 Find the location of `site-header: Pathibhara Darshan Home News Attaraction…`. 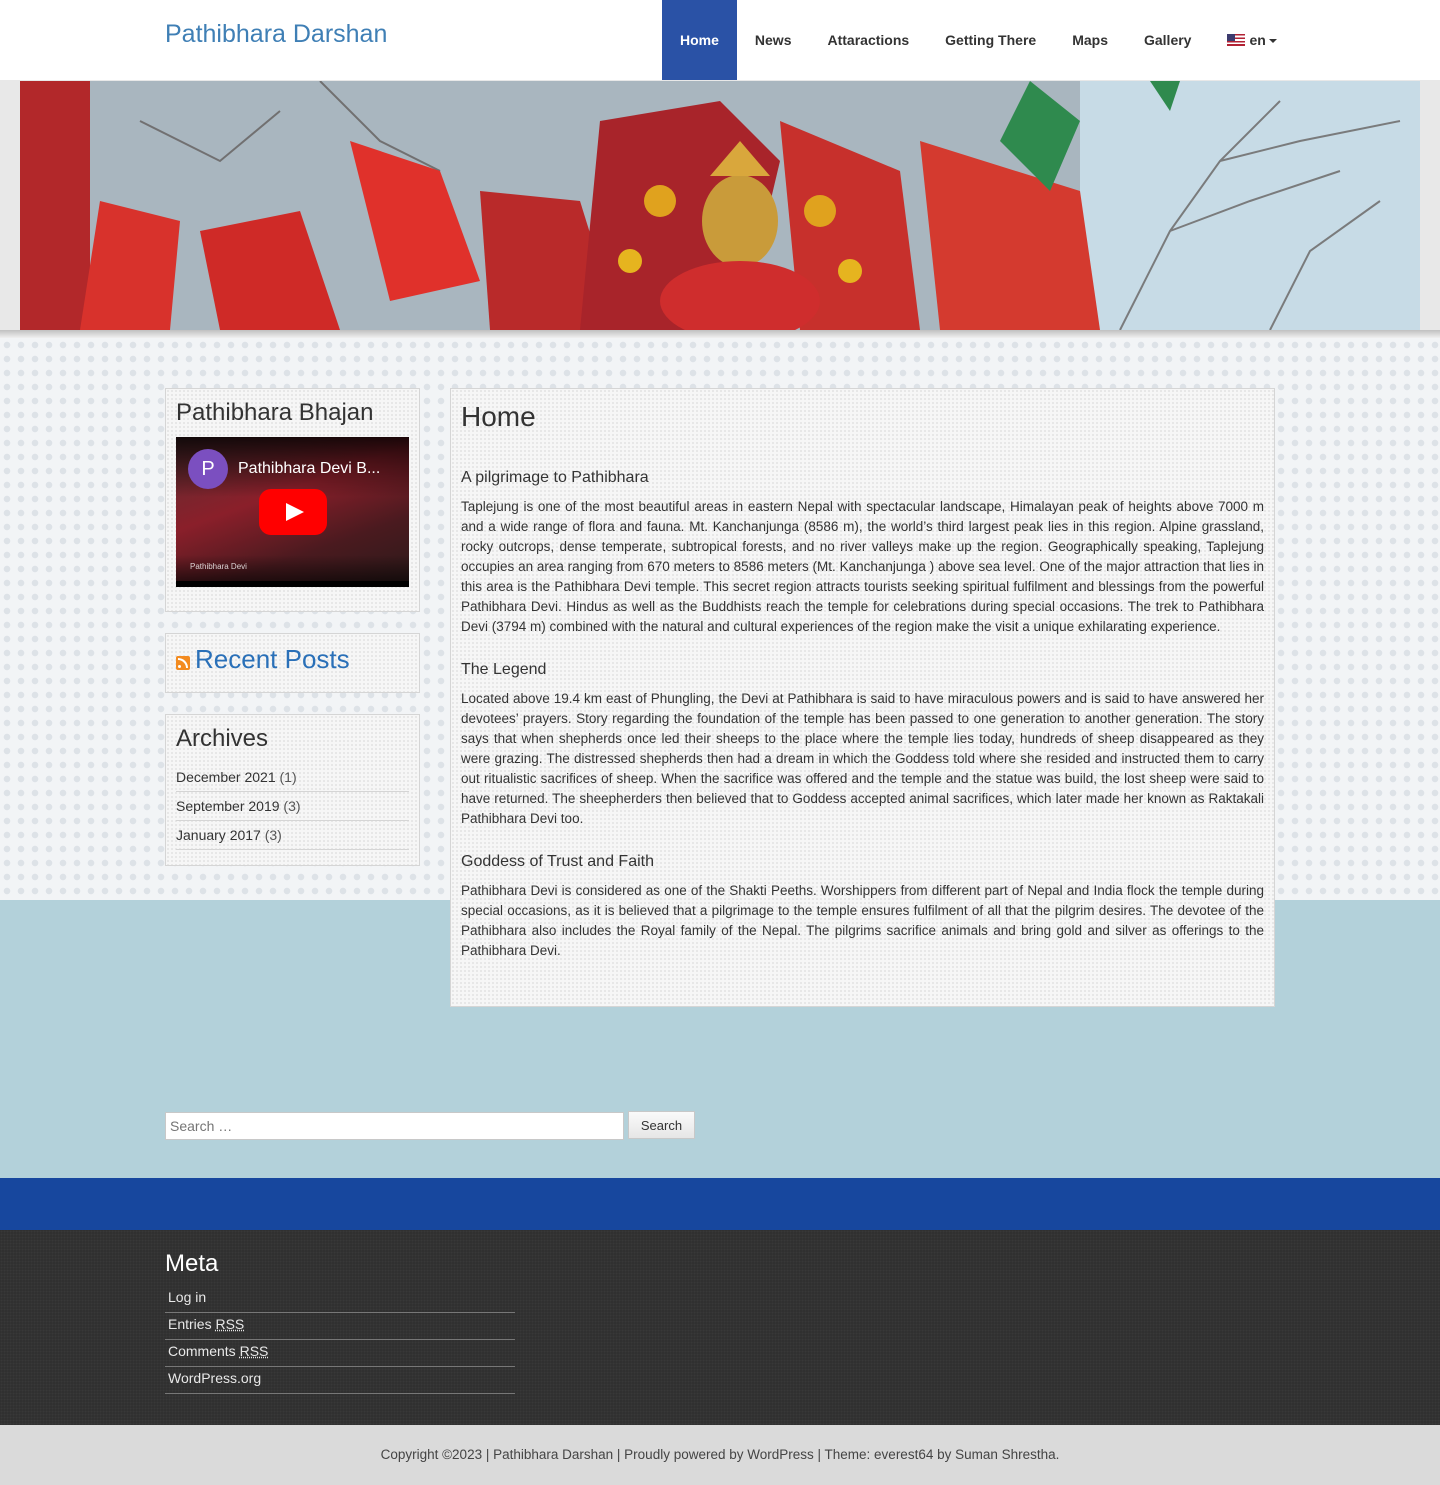

site-header: Pathibhara Darshan Home News Attaraction… is located at coordinates (720, 40).